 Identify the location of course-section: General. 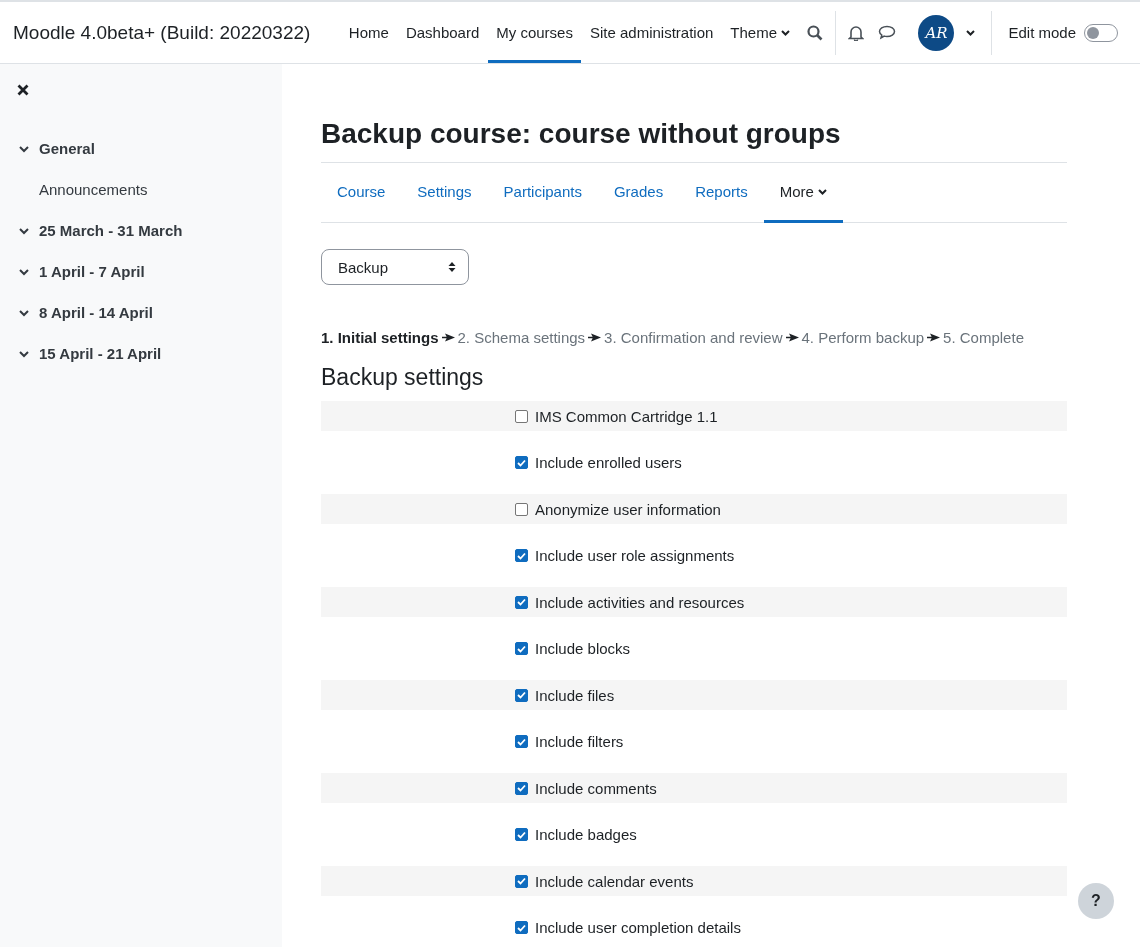
(141, 148).